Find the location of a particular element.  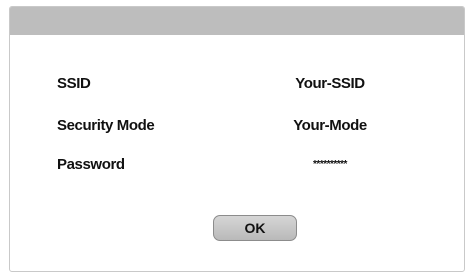

security-mode-value: Your-Mode is located at coordinates (330, 125).